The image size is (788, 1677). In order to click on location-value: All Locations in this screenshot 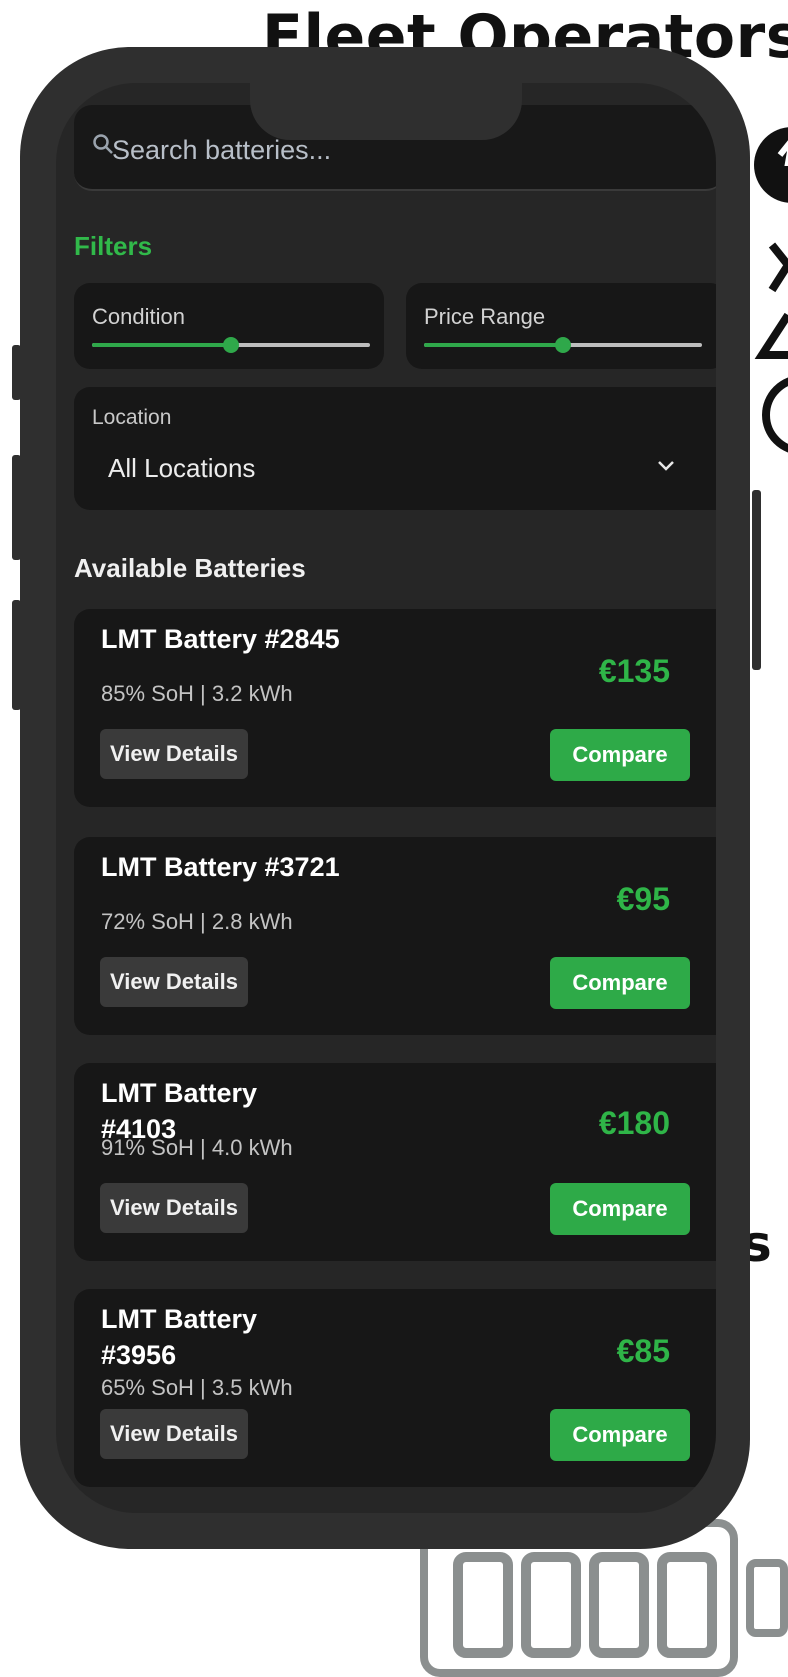, I will do `click(182, 468)`.